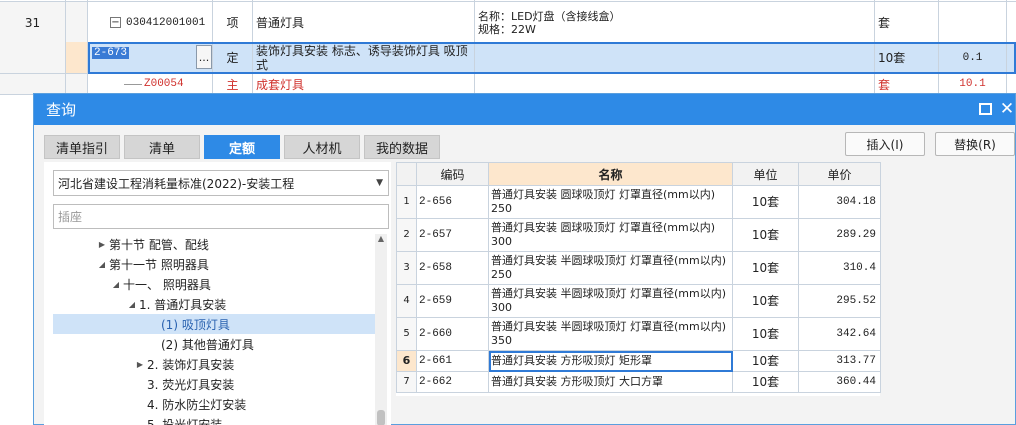 This screenshot has height=425, width=1016. Describe the element at coordinates (406, 235) in the screenshot. I see `row-number: 2` at that location.